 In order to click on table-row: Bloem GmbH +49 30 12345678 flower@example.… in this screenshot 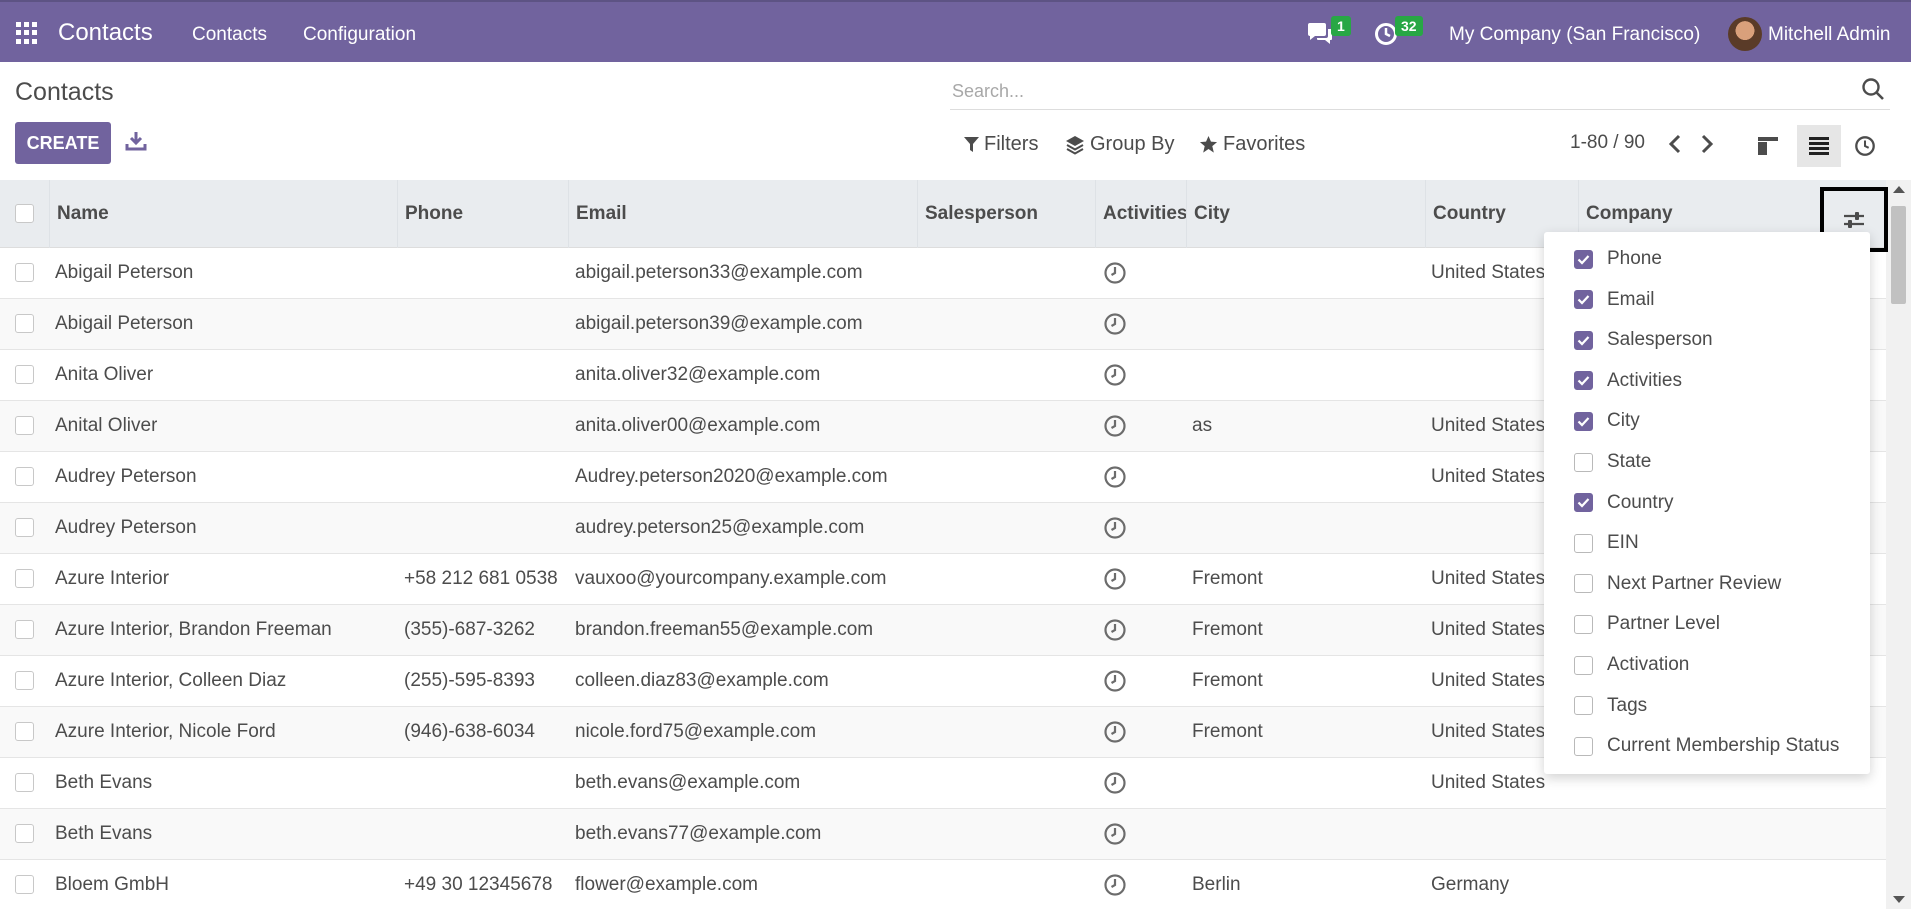, I will do `click(943, 884)`.